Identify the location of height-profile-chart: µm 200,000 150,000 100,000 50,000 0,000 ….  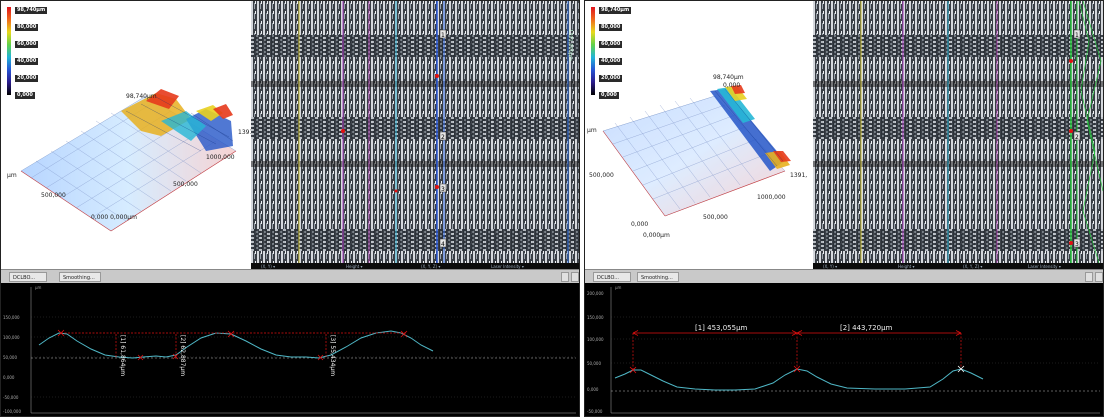
(844, 349).